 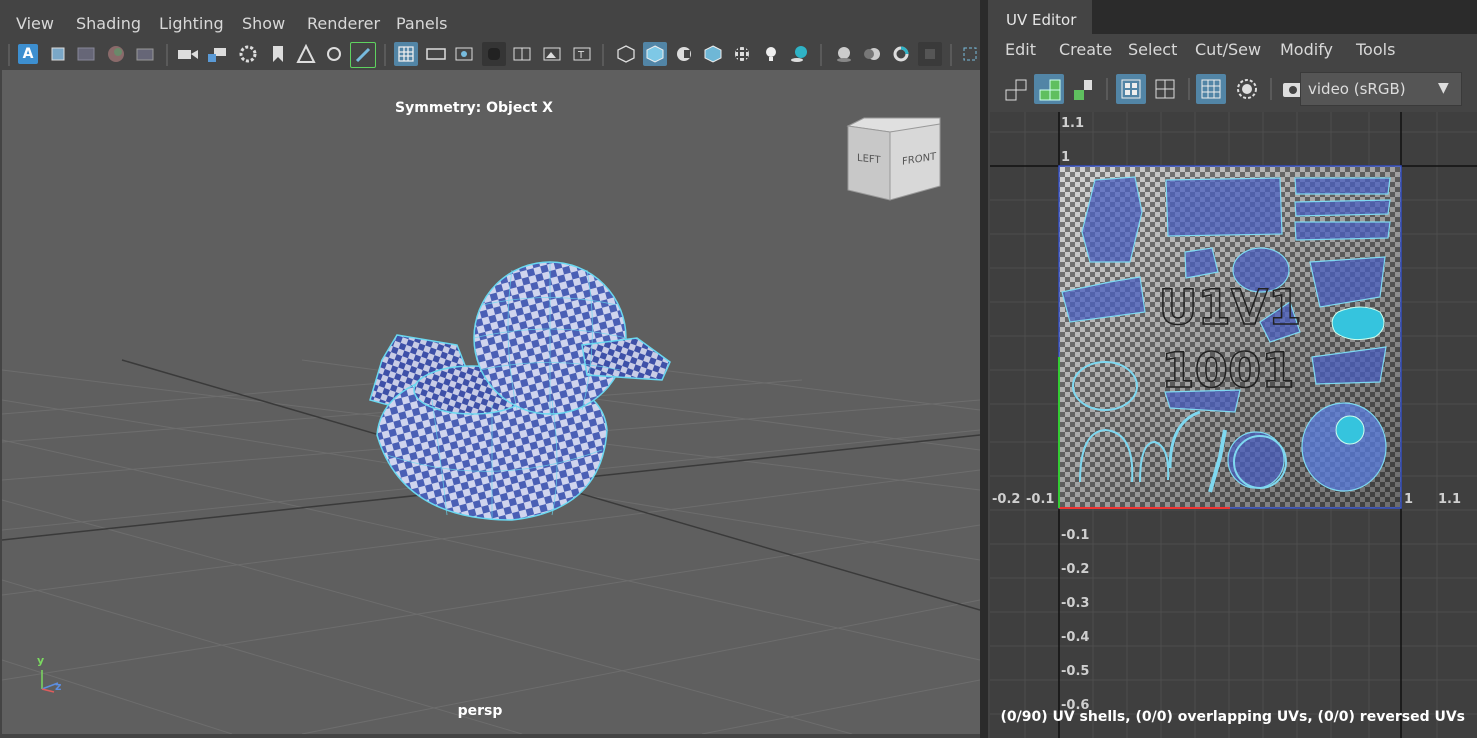 What do you see at coordinates (35, 23) in the screenshot?
I see `menu-view: View` at bounding box center [35, 23].